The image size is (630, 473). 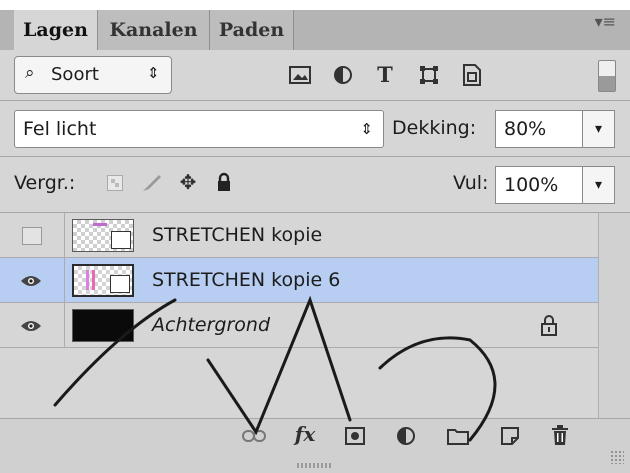 I want to click on lock-image-pixels-icon, so click(x=152, y=183).